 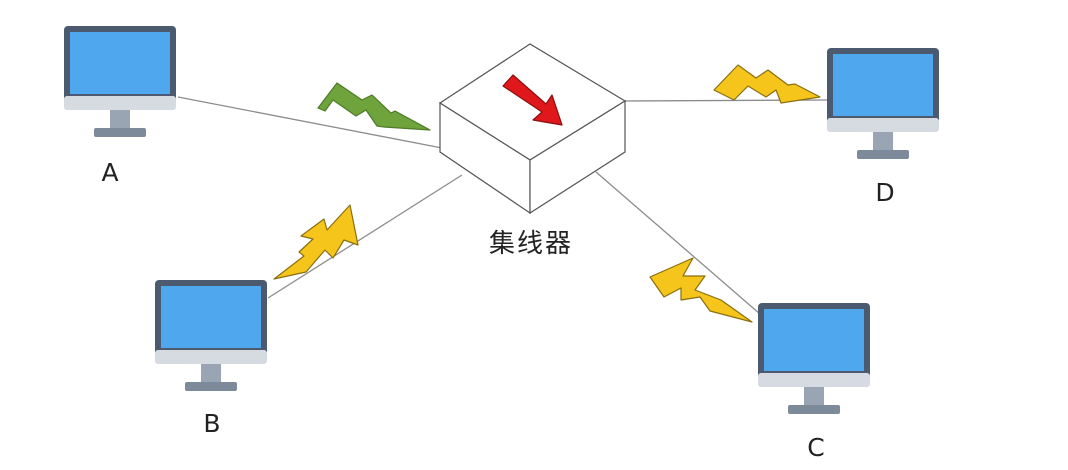 What do you see at coordinates (212, 423) in the screenshot?
I see `computer-label-b: B` at bounding box center [212, 423].